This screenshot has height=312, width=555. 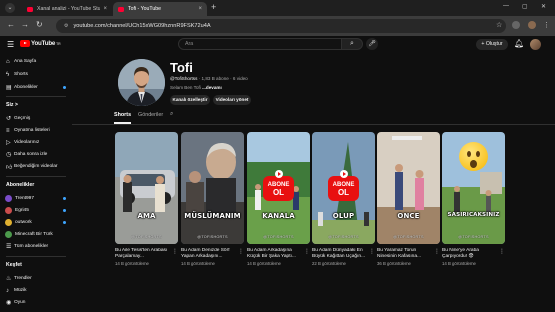 What do you see at coordinates (36, 198) in the screenshot?
I see `sidebar-sub-trent997: Trent997` at bounding box center [36, 198].